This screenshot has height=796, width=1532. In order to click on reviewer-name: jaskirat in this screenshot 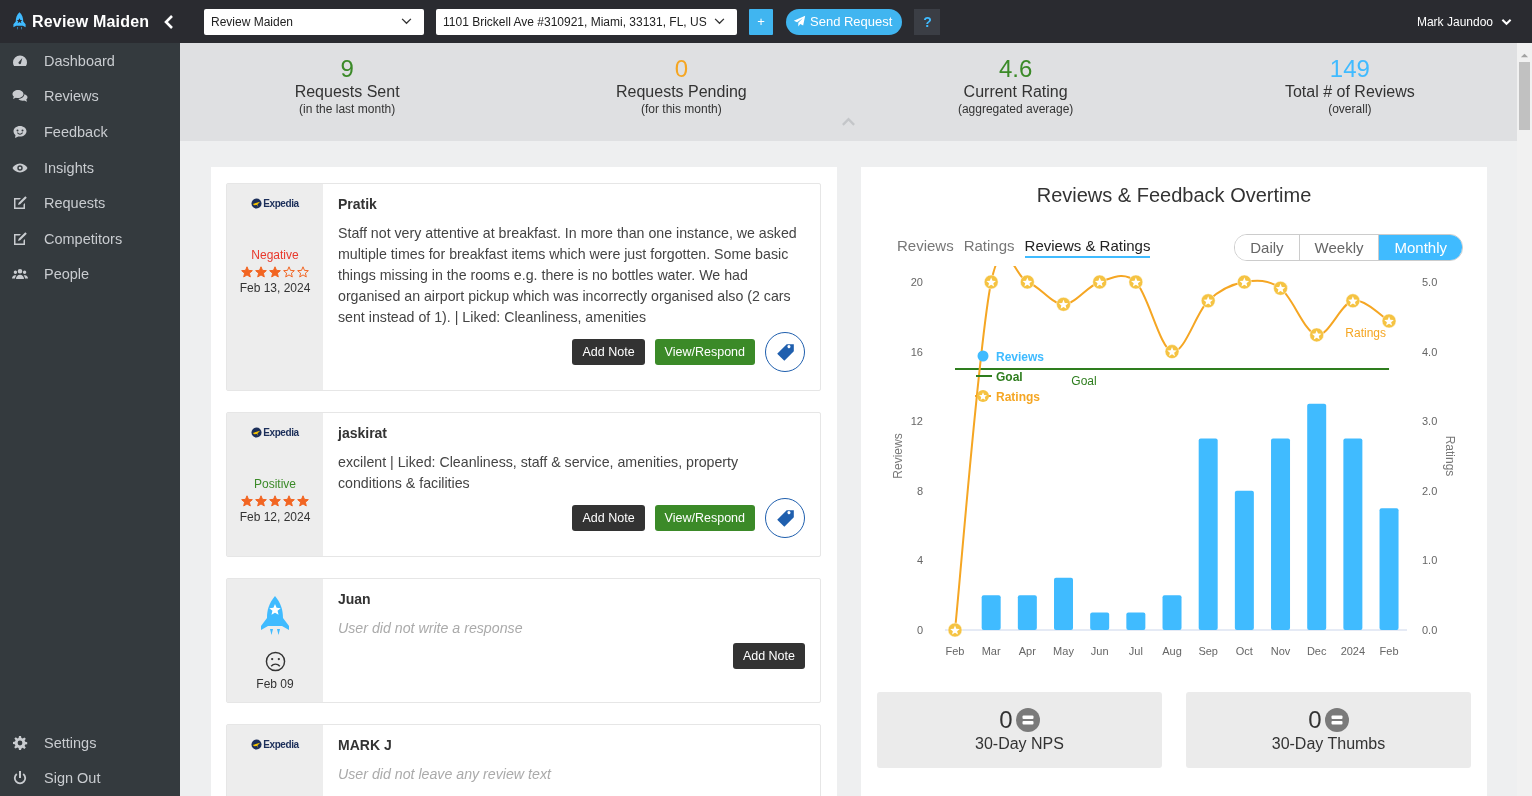, I will do `click(363, 433)`.